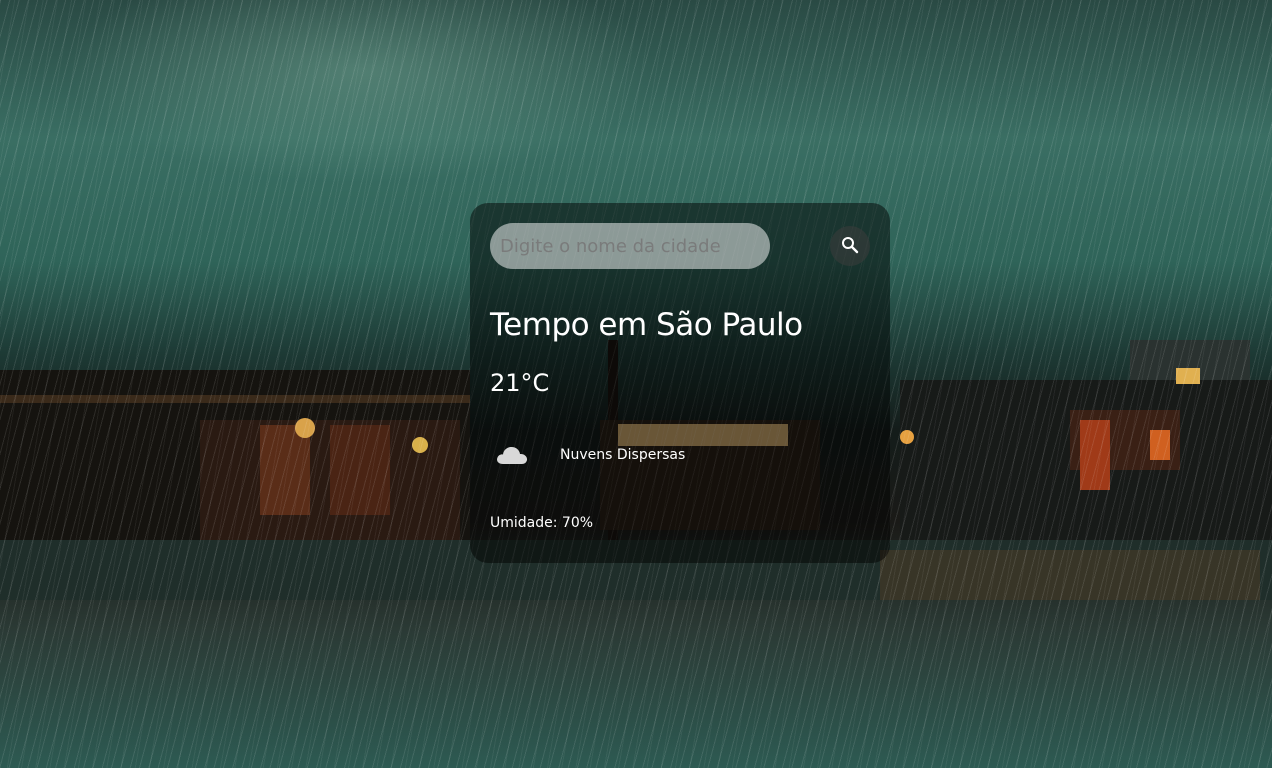  I want to click on search-icon, so click(850, 246).